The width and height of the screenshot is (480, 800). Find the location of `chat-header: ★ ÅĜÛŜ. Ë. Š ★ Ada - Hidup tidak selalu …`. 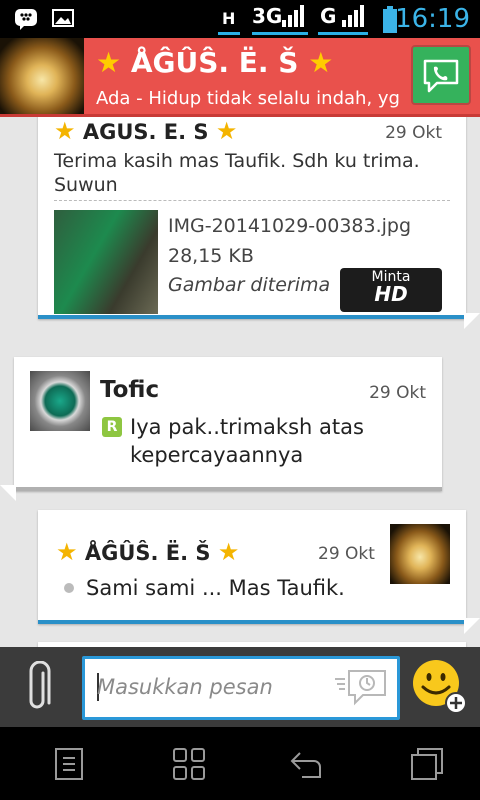

chat-header: ★ ÅĜÛŜ. Ë. Š ★ Ada - Hidup tidak selalu … is located at coordinates (240, 77).